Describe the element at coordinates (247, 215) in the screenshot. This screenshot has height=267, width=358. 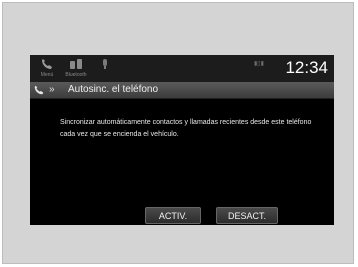
I see `deactivate-button: DESACT.` at that location.